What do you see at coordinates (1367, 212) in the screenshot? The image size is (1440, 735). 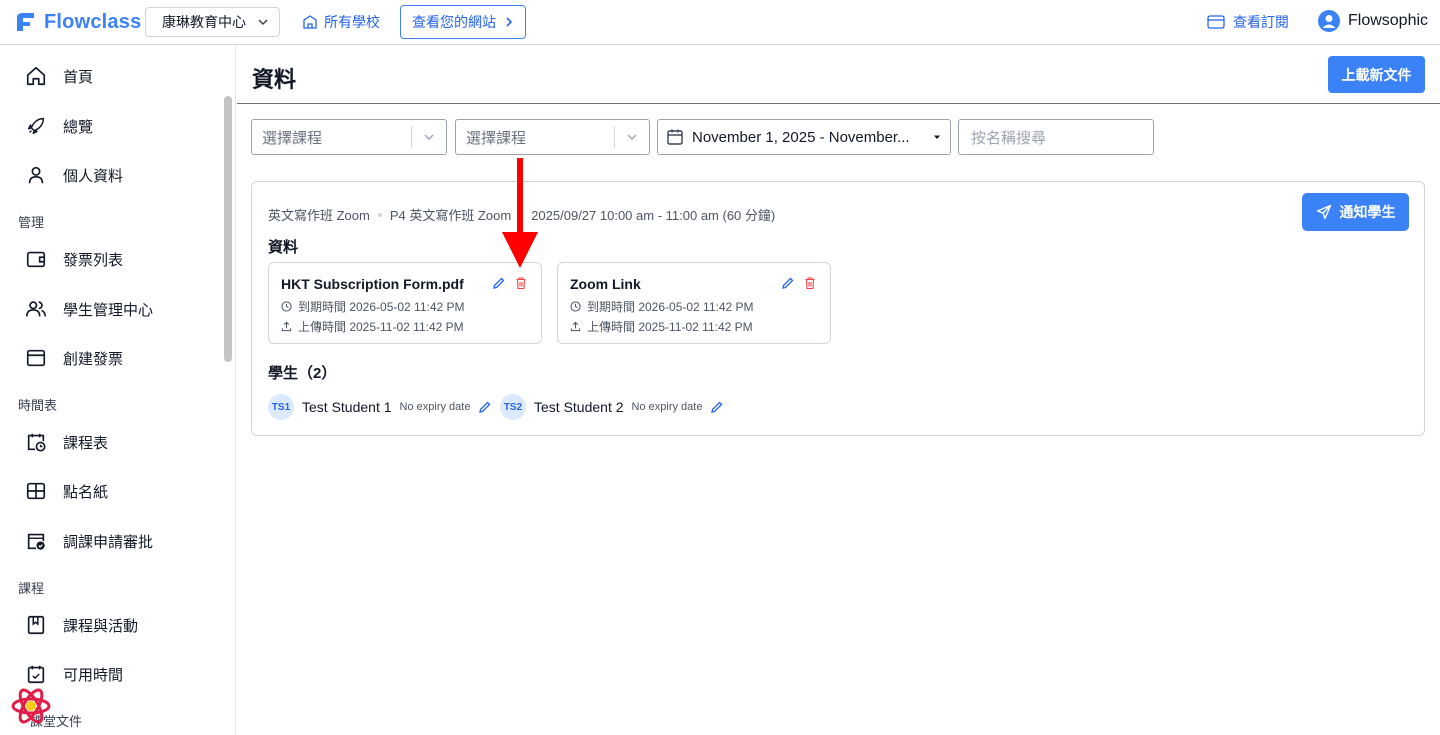 I see `notify-students-label: 通知學生` at bounding box center [1367, 212].